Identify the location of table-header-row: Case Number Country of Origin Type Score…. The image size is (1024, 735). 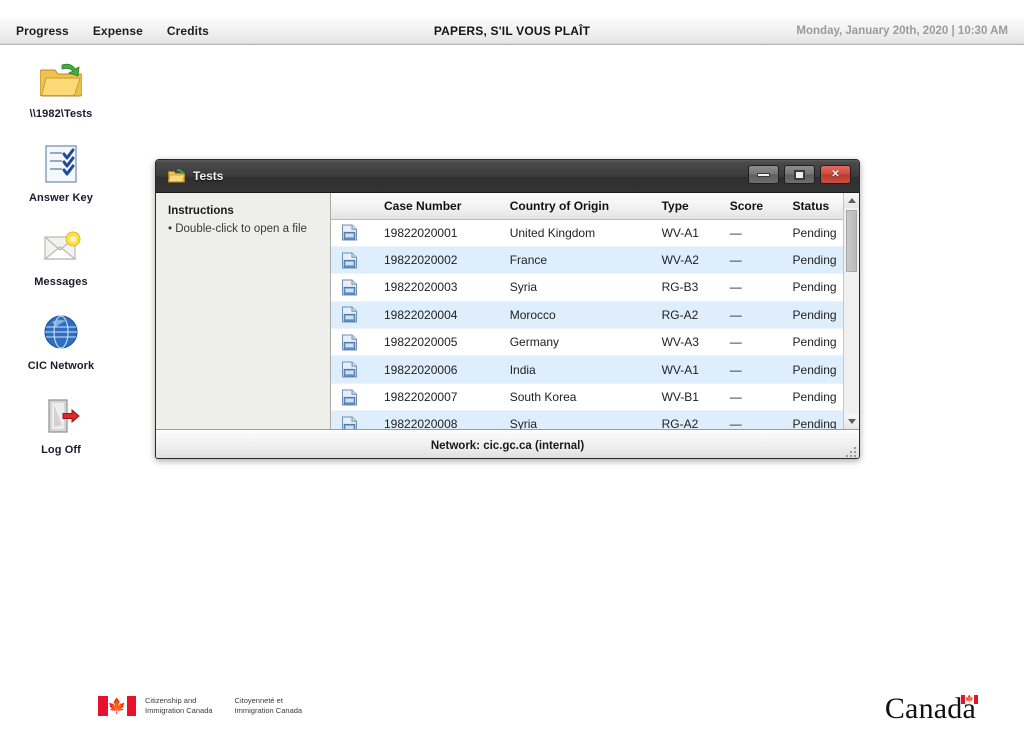
(595, 206).